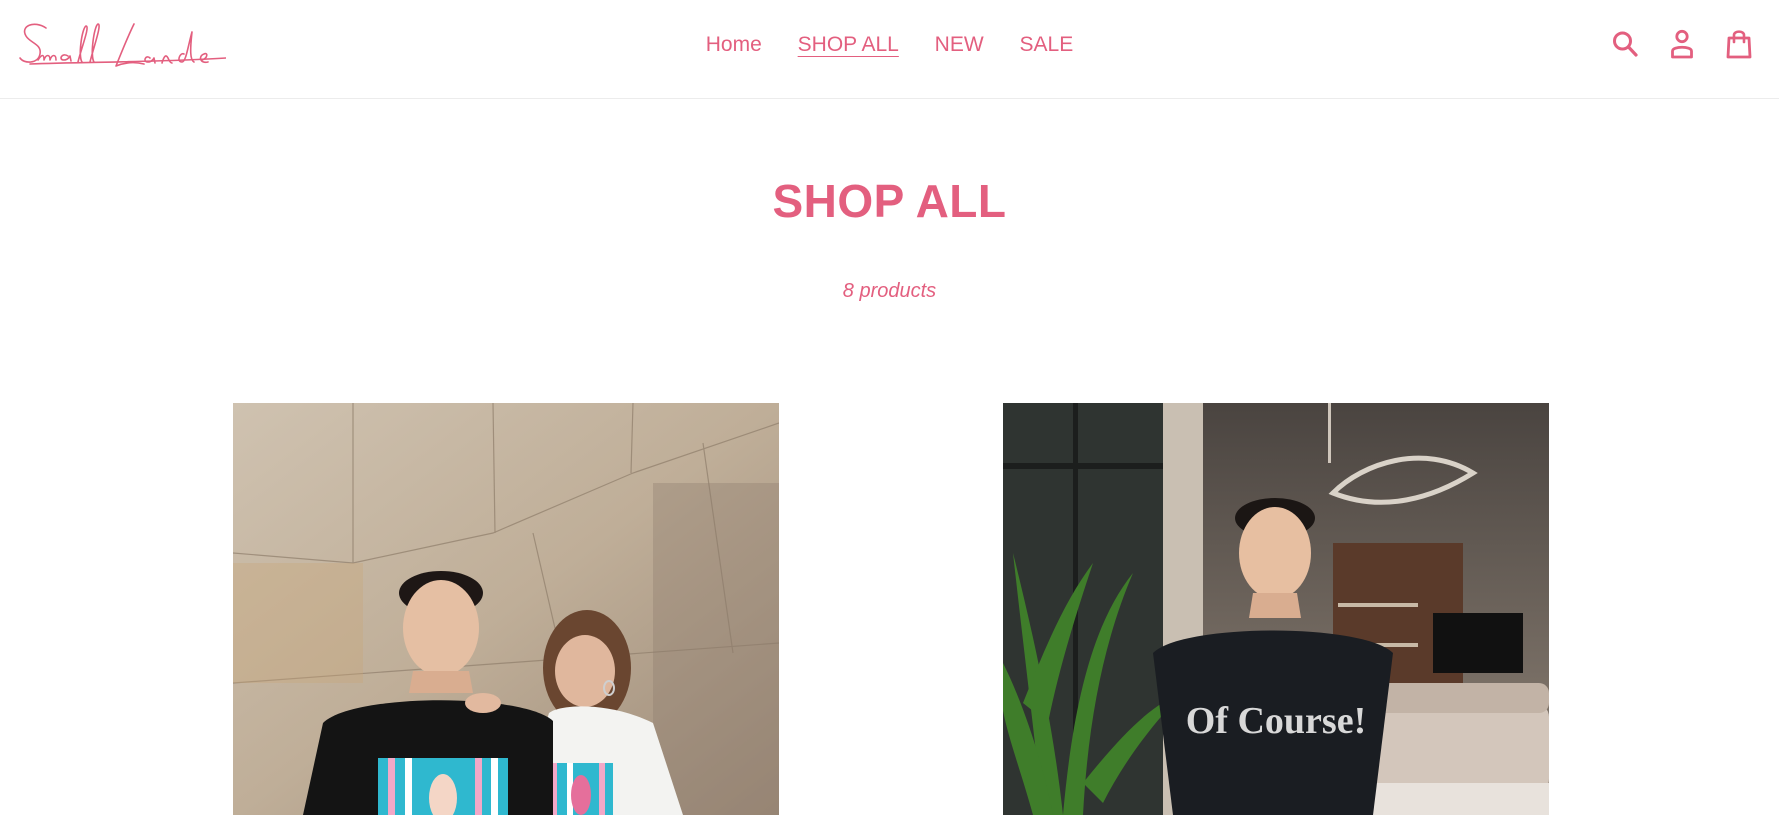  I want to click on site-header: Home SHOP ALL NEW SALE, so click(889, 49).